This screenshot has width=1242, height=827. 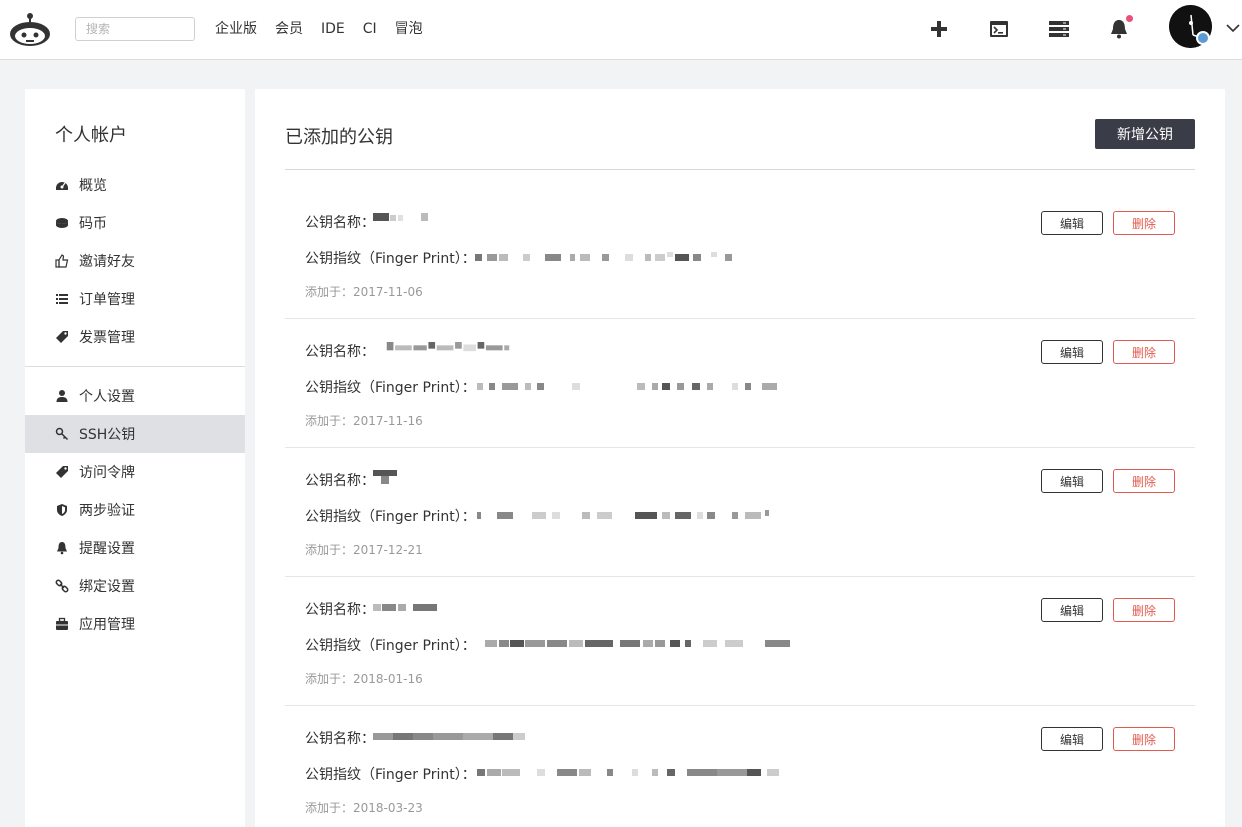 What do you see at coordinates (30, 30) in the screenshot?
I see `coding-logo-icon` at bounding box center [30, 30].